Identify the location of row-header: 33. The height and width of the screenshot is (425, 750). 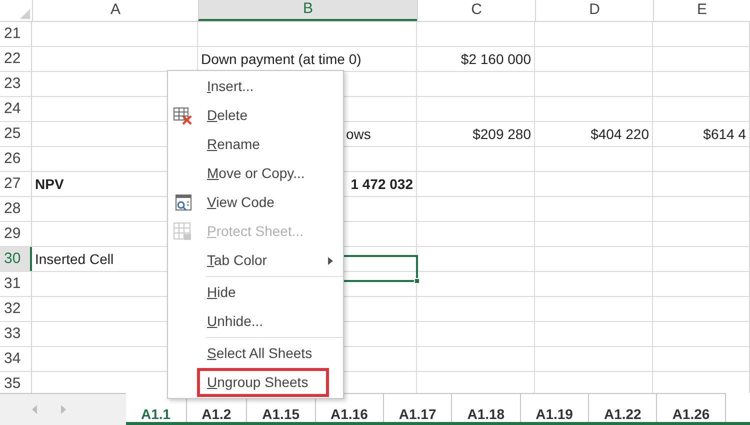
(16, 334).